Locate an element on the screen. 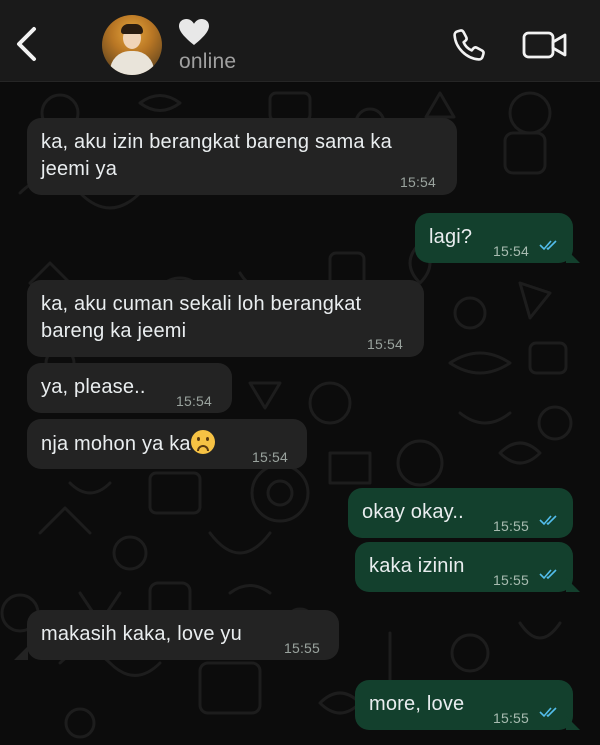 This screenshot has width=600, height=745. back-button is located at coordinates (28, 44).